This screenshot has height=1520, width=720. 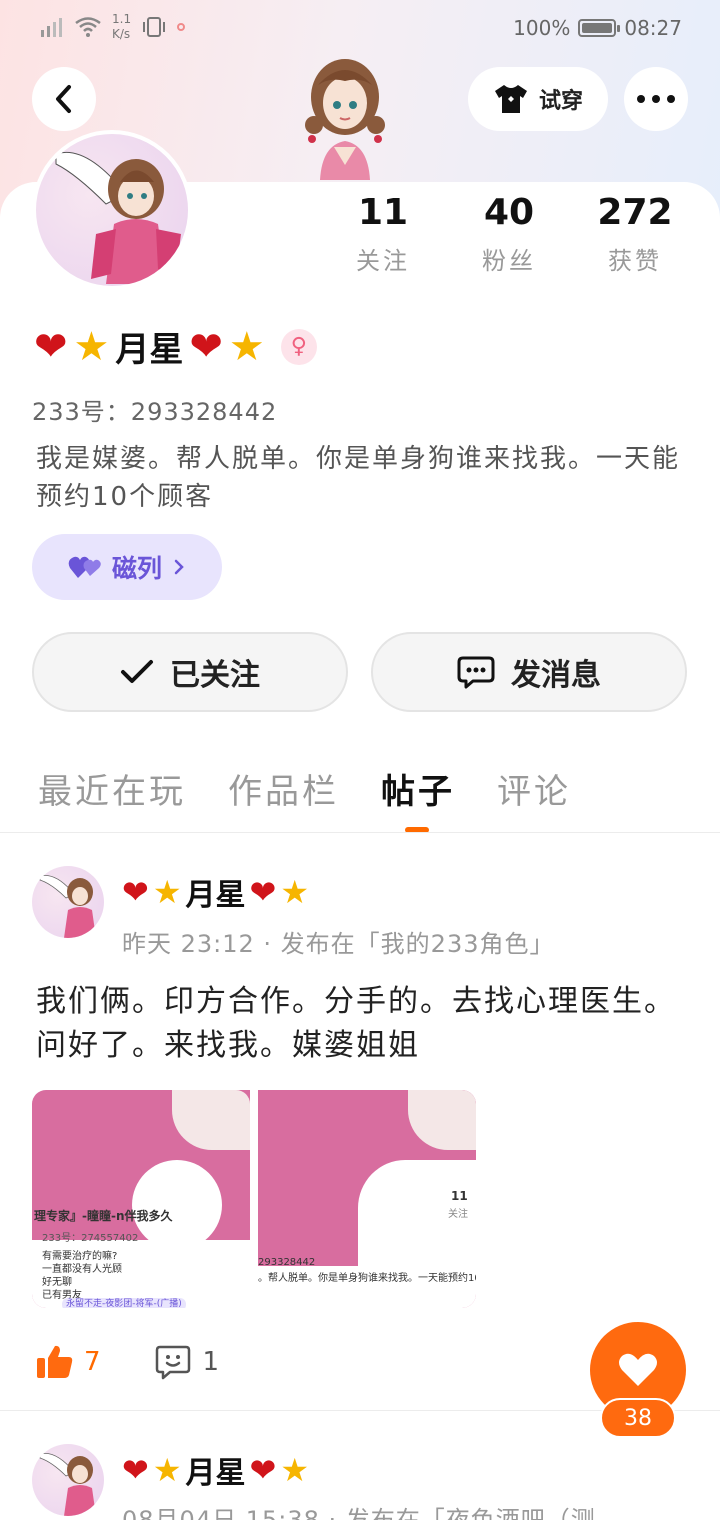 What do you see at coordinates (211, 1362) in the screenshot?
I see `comment-count: 1` at bounding box center [211, 1362].